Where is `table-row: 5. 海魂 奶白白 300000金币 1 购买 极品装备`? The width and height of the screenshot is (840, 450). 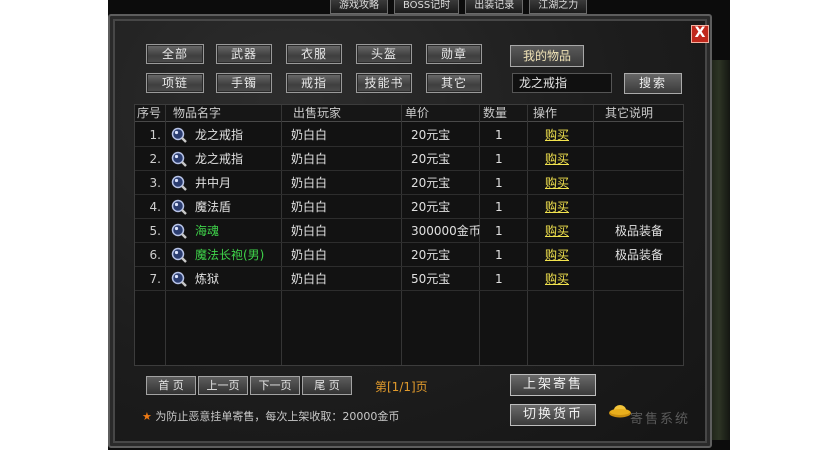
table-row: 5. 海魂 奶白白 300000金币 1 购买 极品装备 is located at coordinates (409, 231).